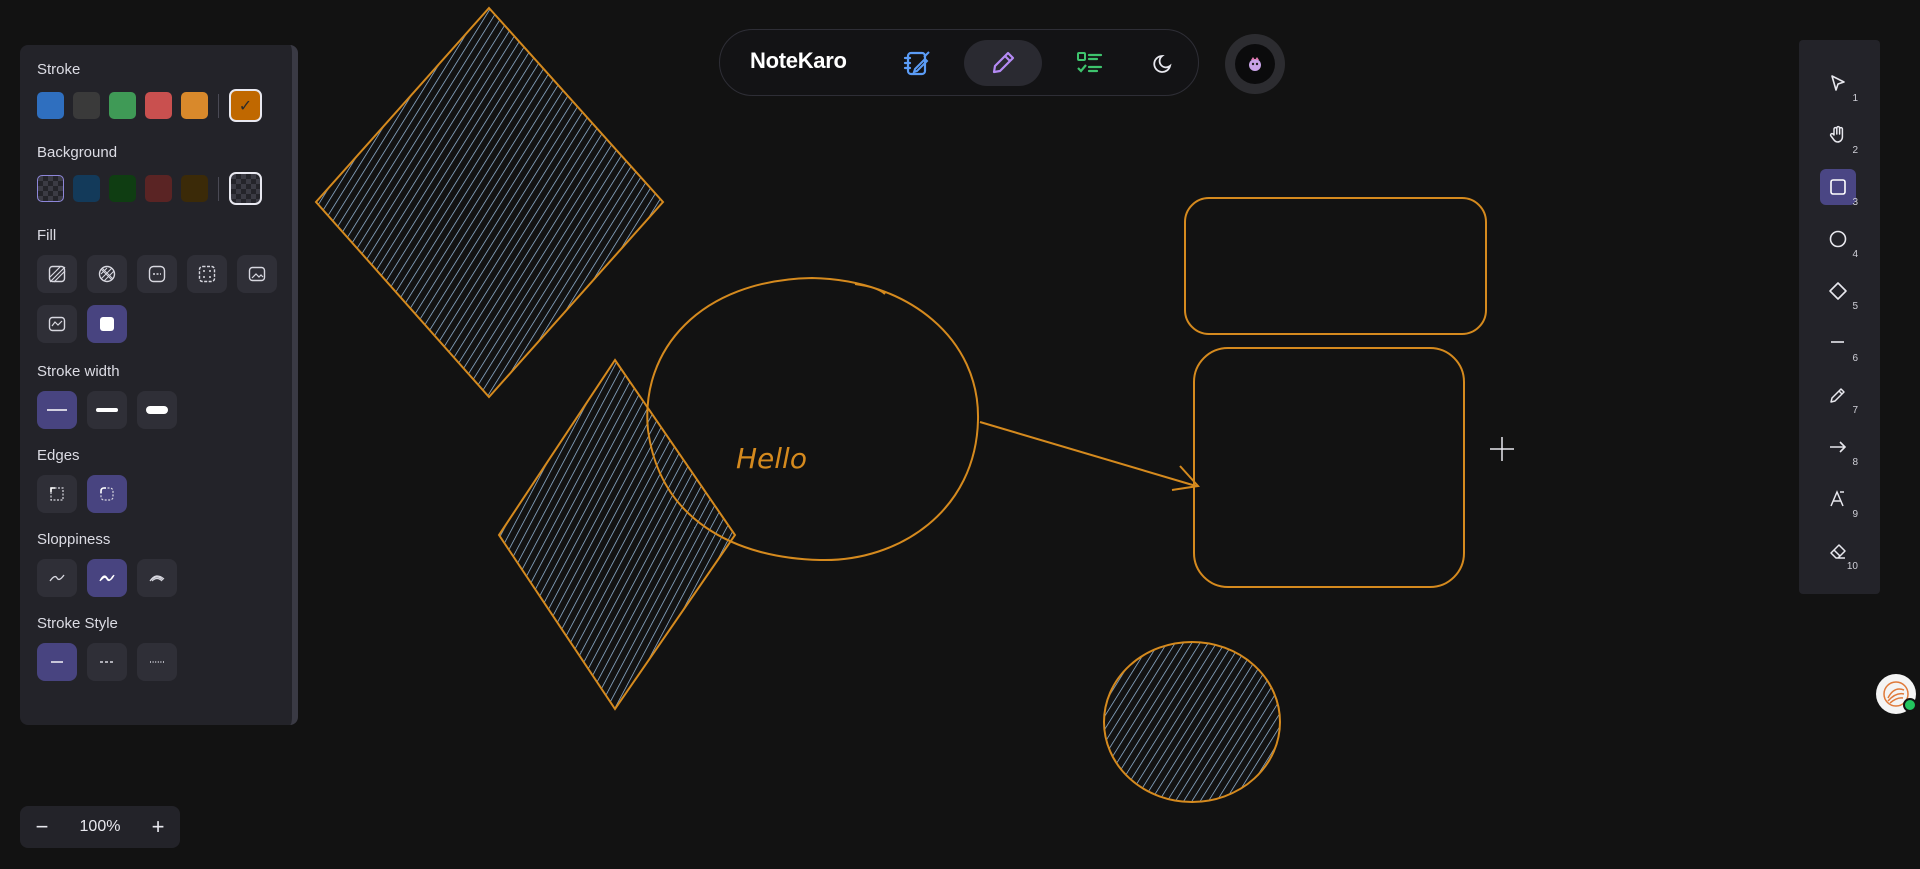 This screenshot has width=1920, height=869. Describe the element at coordinates (77, 152) in the screenshot. I see `background-section-title: Background` at that location.